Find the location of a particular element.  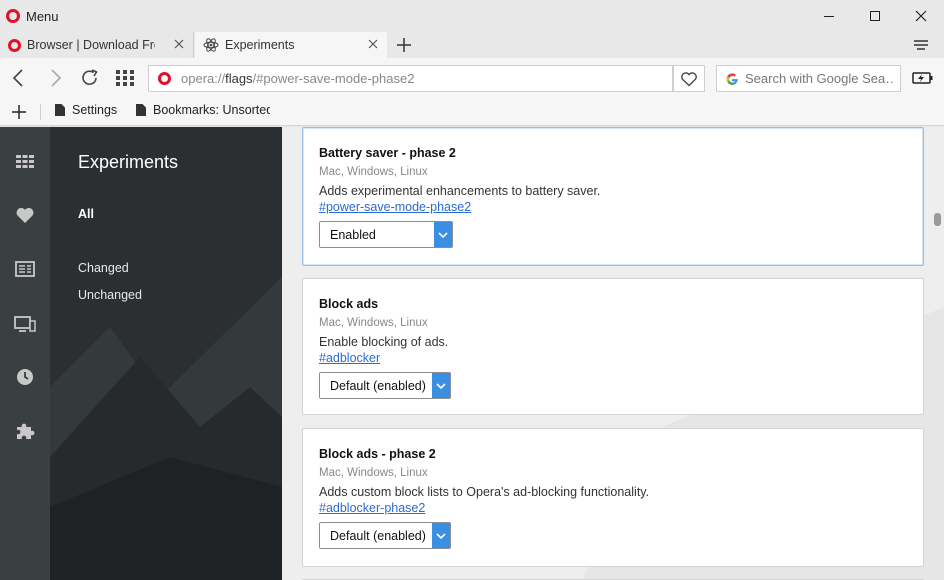

opera-menu-button: Menu is located at coordinates (32, 16).